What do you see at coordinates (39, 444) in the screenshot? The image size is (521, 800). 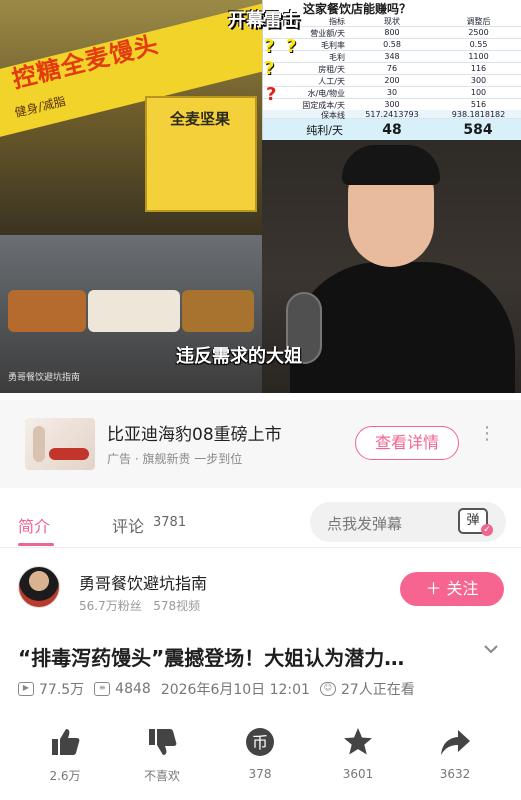 I see `ad-model` at bounding box center [39, 444].